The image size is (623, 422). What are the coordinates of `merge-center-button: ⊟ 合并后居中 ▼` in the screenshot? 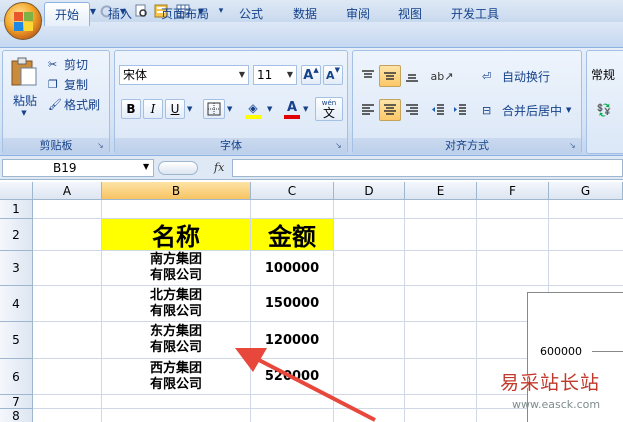 It's located at (528, 110).